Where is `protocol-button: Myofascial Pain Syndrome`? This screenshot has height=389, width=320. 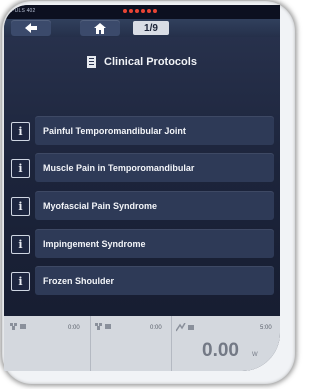
protocol-button: Myofascial Pain Syndrome is located at coordinates (154, 205).